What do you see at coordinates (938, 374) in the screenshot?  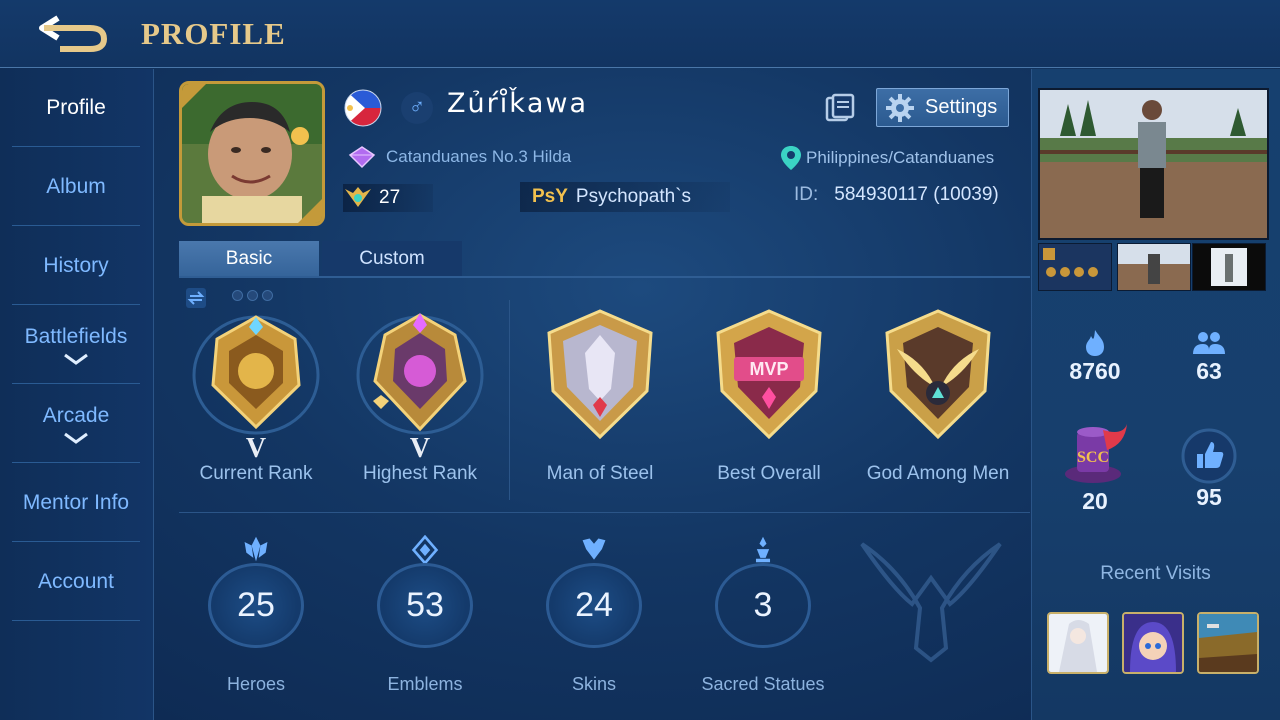 I see `winged-shield-icon` at bounding box center [938, 374].